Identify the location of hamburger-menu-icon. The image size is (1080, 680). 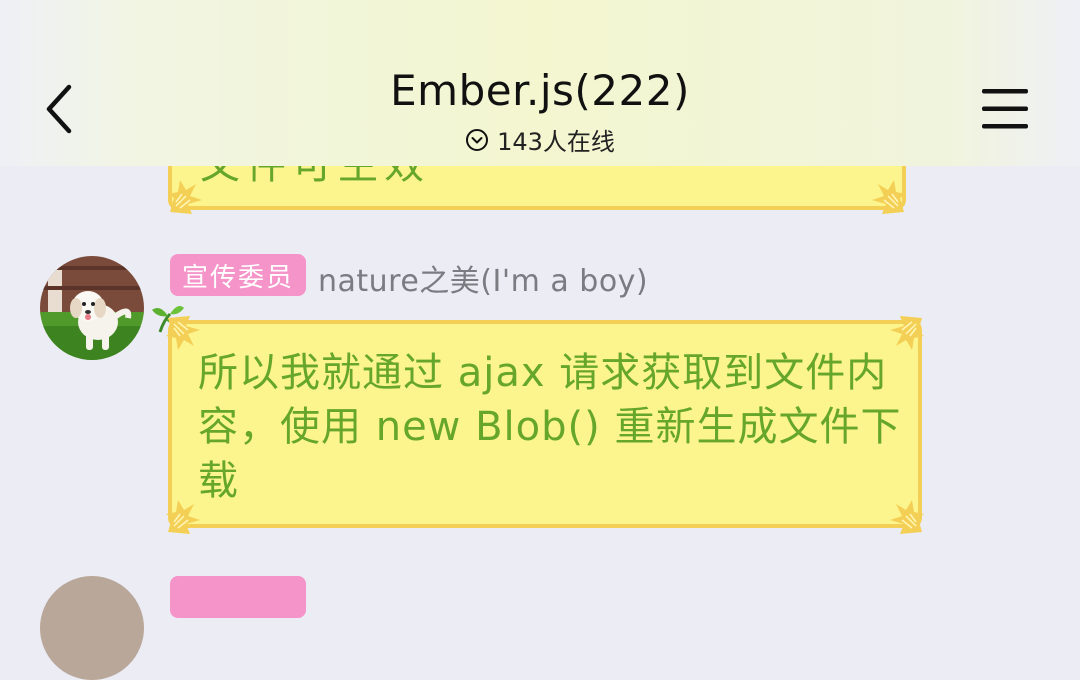
(1005, 109).